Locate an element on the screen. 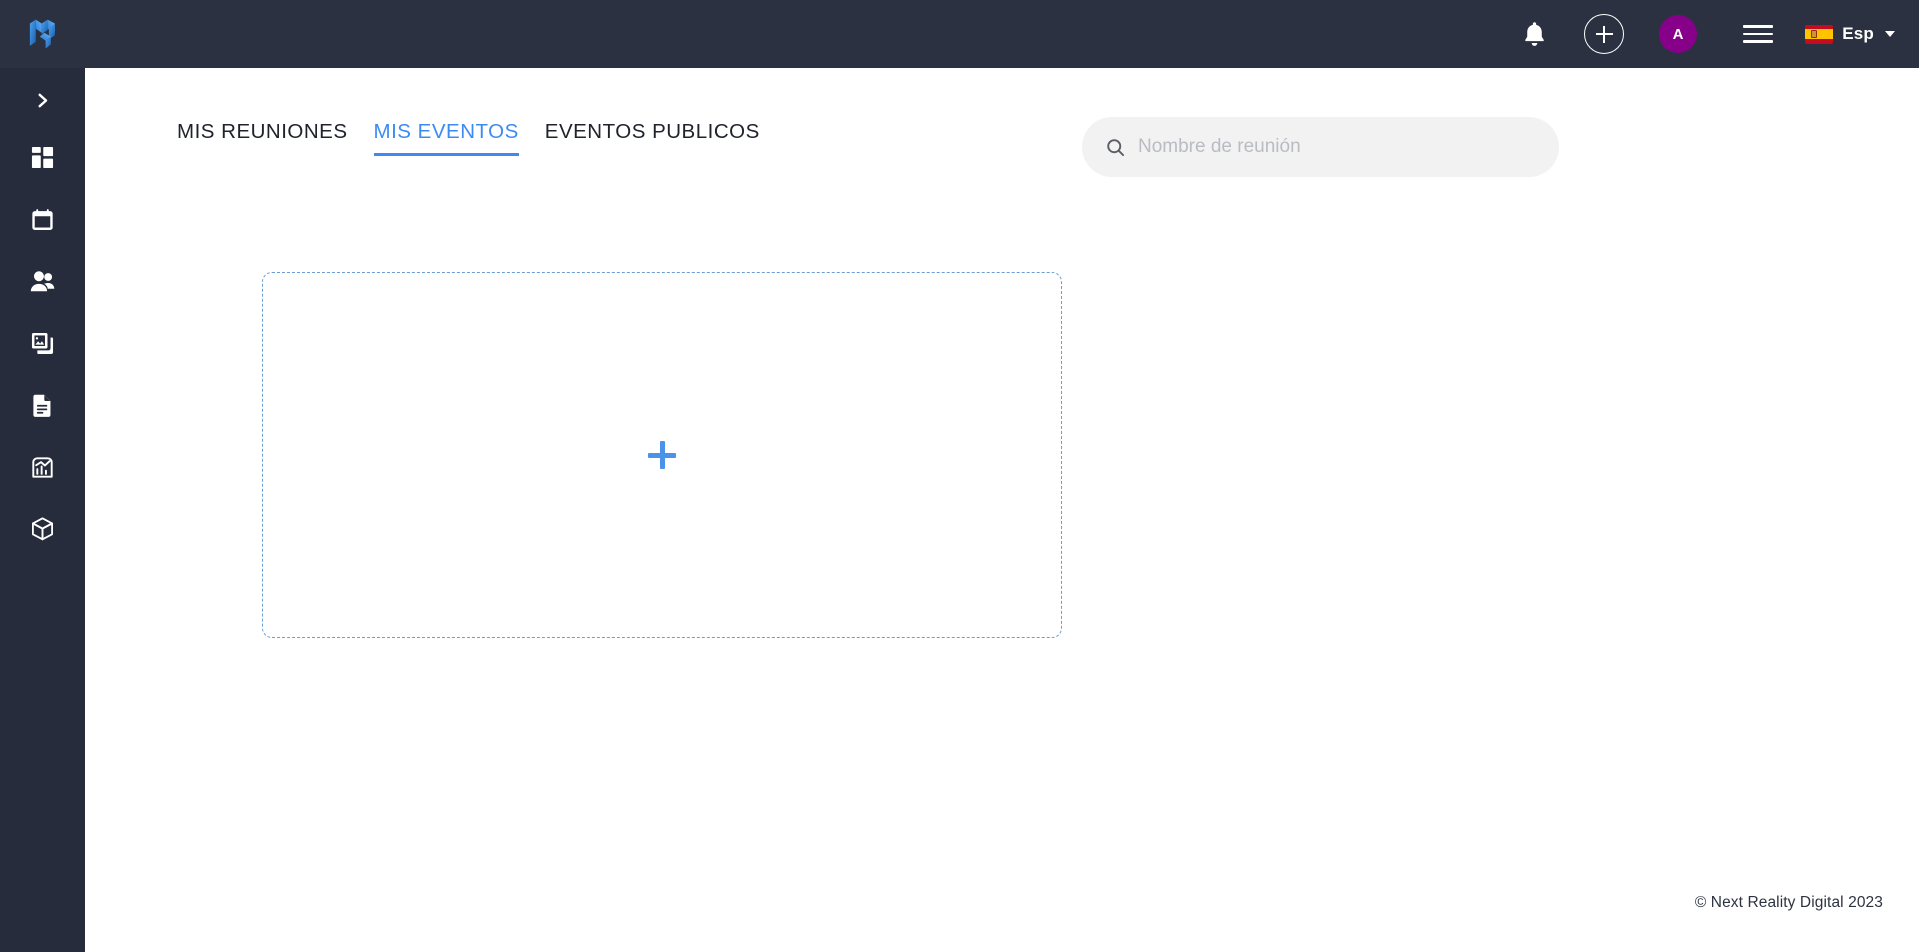  sidebar-expand-toggle is located at coordinates (42, 100).